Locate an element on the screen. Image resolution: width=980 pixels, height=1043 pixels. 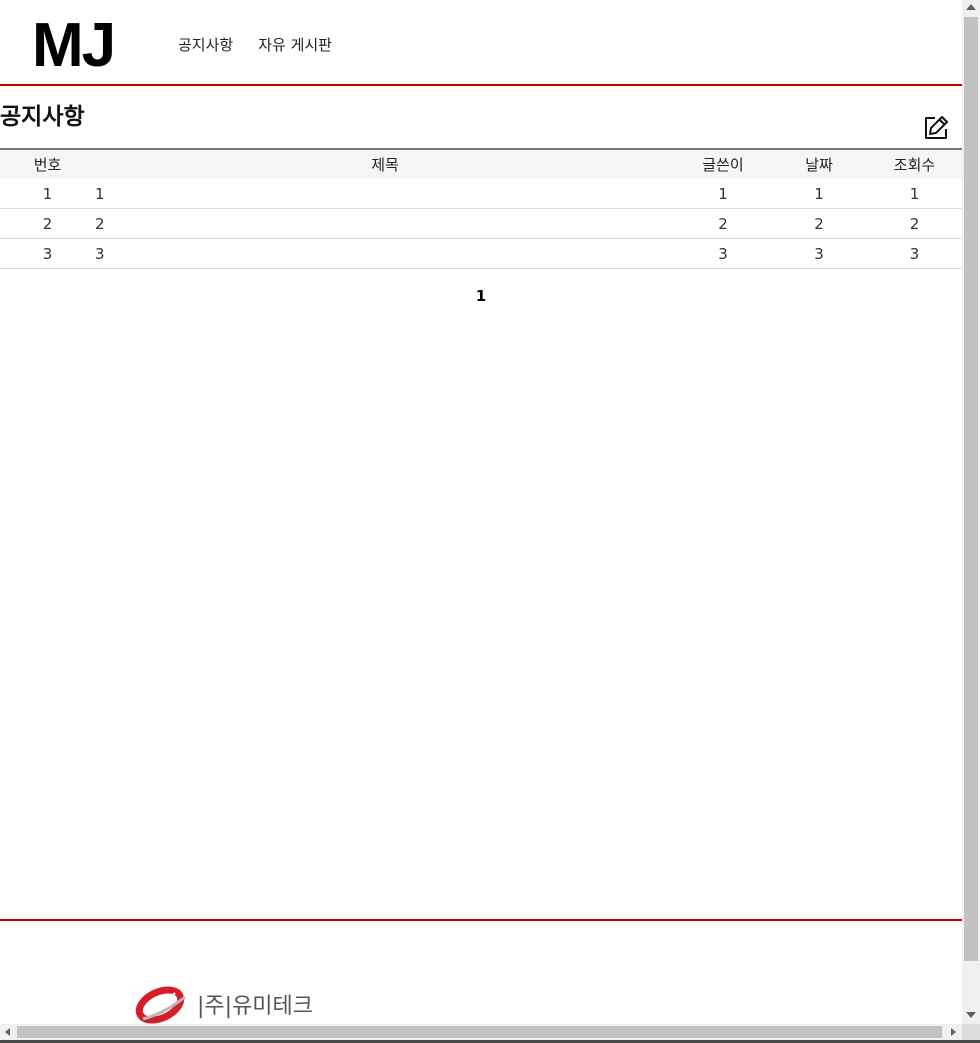
company-logo-graphic: |주|유미테크 is located at coordinates (224, 1005).